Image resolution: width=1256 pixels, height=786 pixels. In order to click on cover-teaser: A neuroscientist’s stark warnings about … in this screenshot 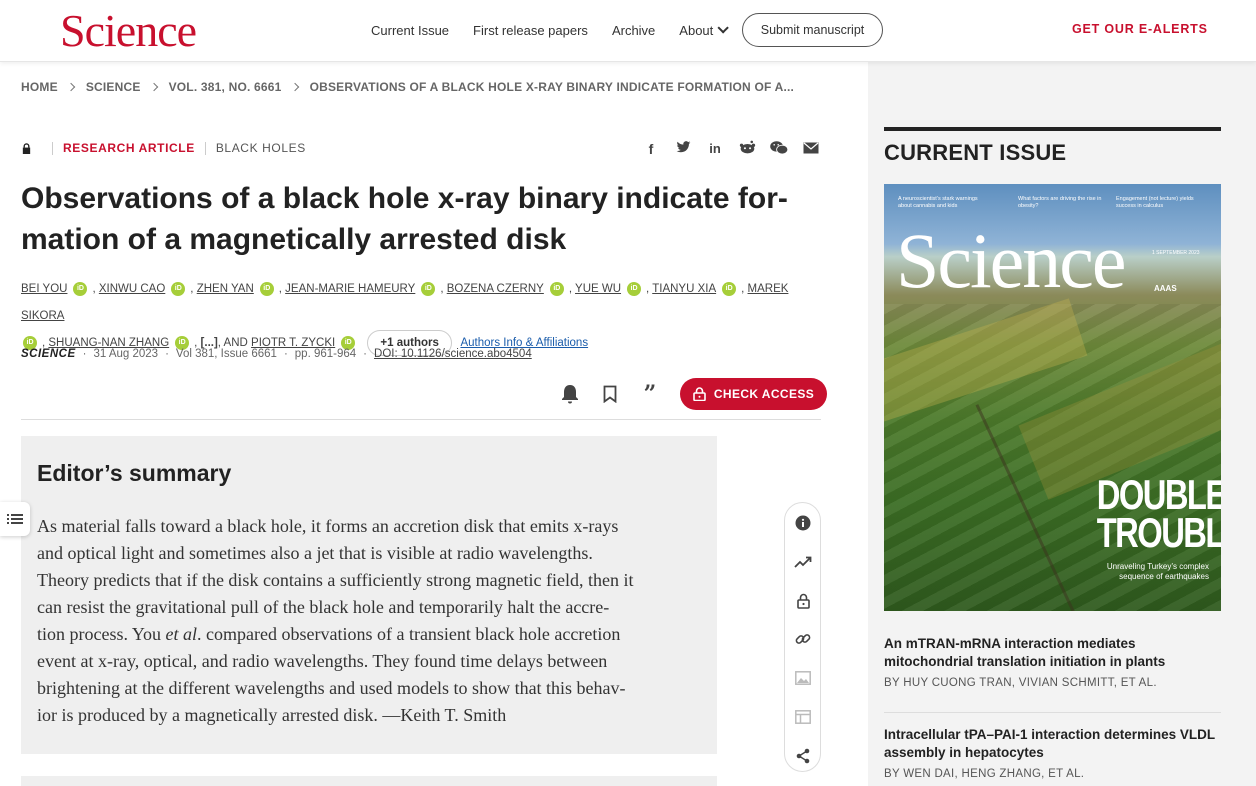, I will do `click(938, 202)`.